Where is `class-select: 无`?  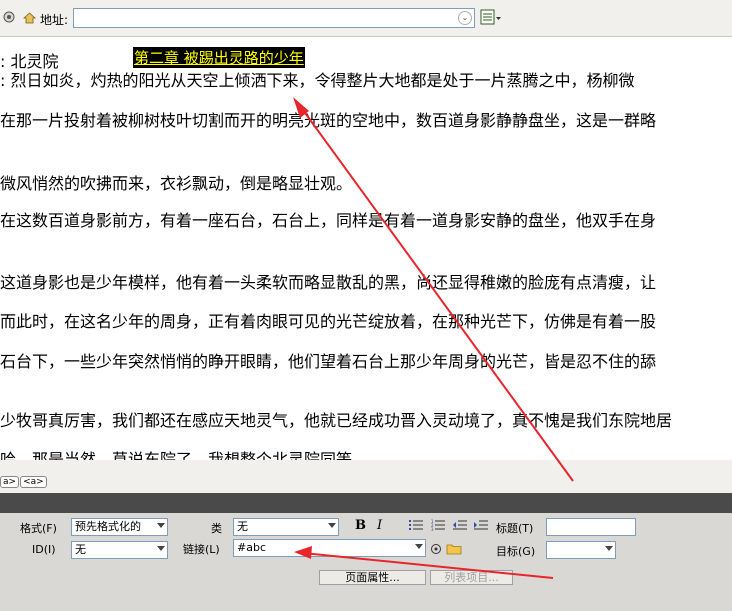 class-select: 无 is located at coordinates (286, 527).